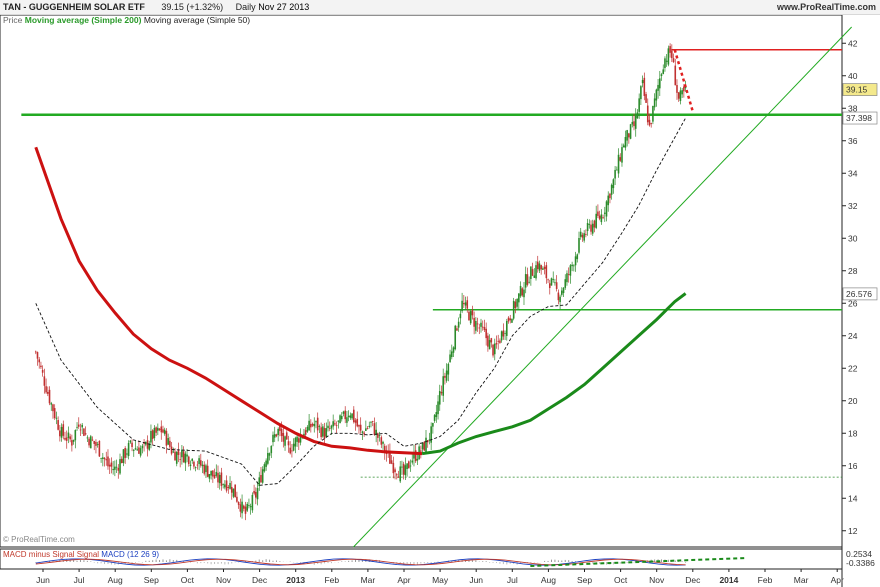 The height and width of the screenshot is (587, 880). What do you see at coordinates (853, 76) in the screenshot?
I see `y-tick-label: 40` at bounding box center [853, 76].